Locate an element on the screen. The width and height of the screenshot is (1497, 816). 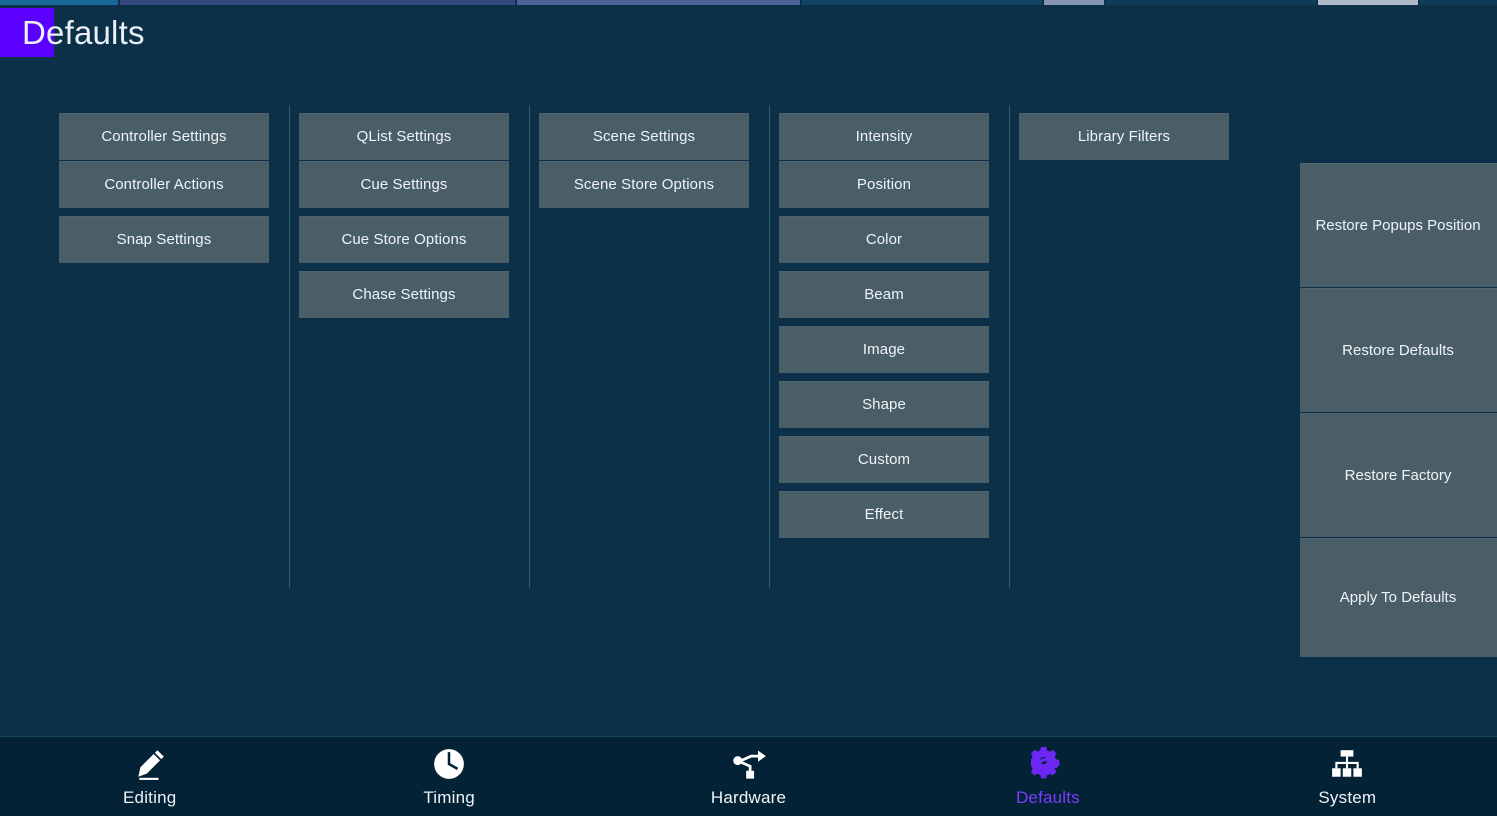
usb-icon is located at coordinates (749, 764).